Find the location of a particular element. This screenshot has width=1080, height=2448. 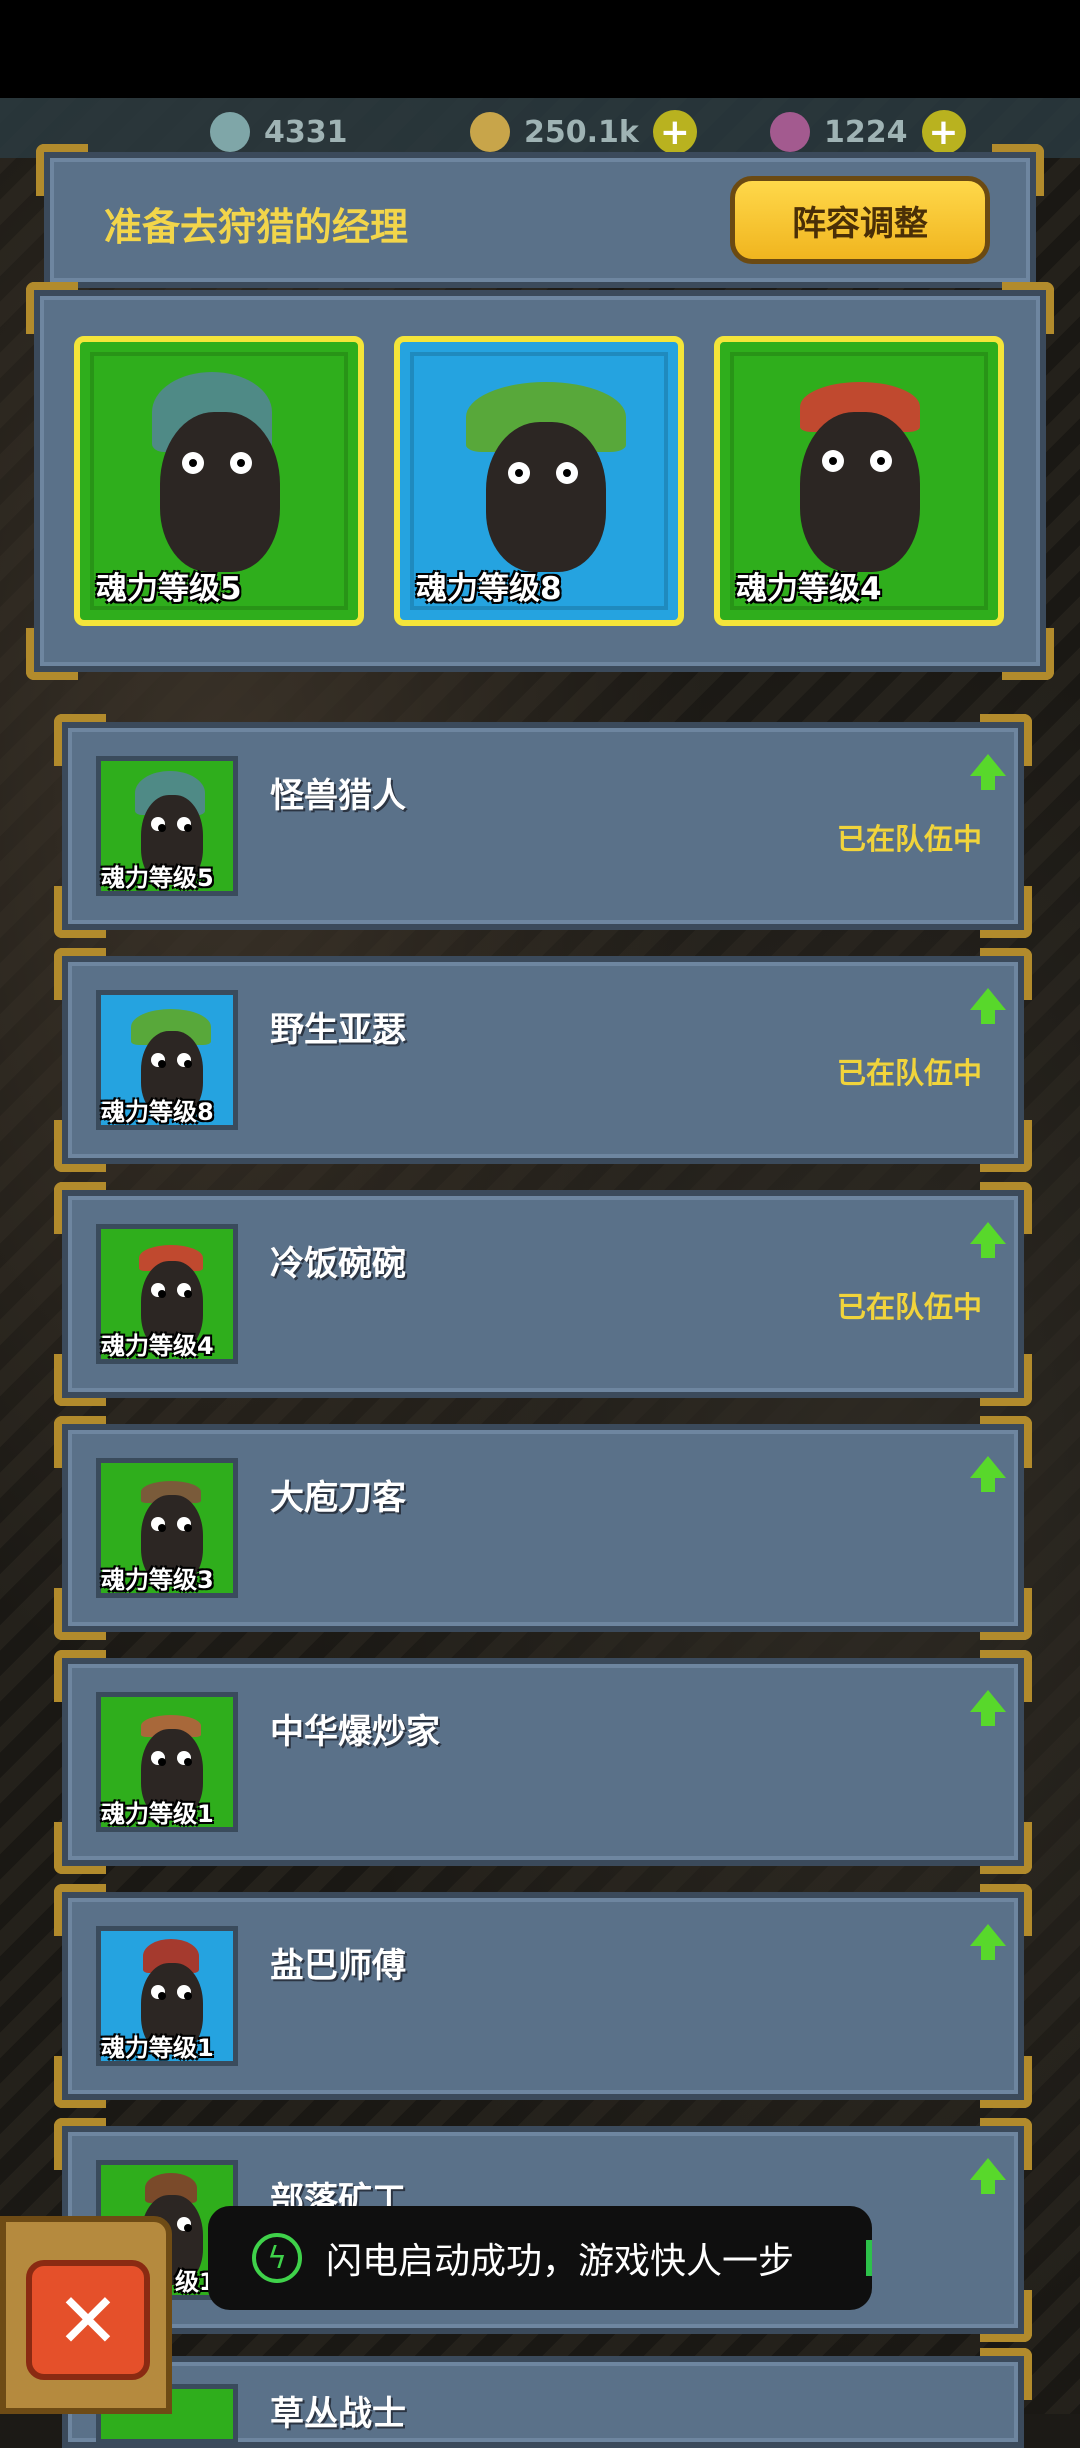

team-slot-3: 魂力等级4 is located at coordinates (859, 481).